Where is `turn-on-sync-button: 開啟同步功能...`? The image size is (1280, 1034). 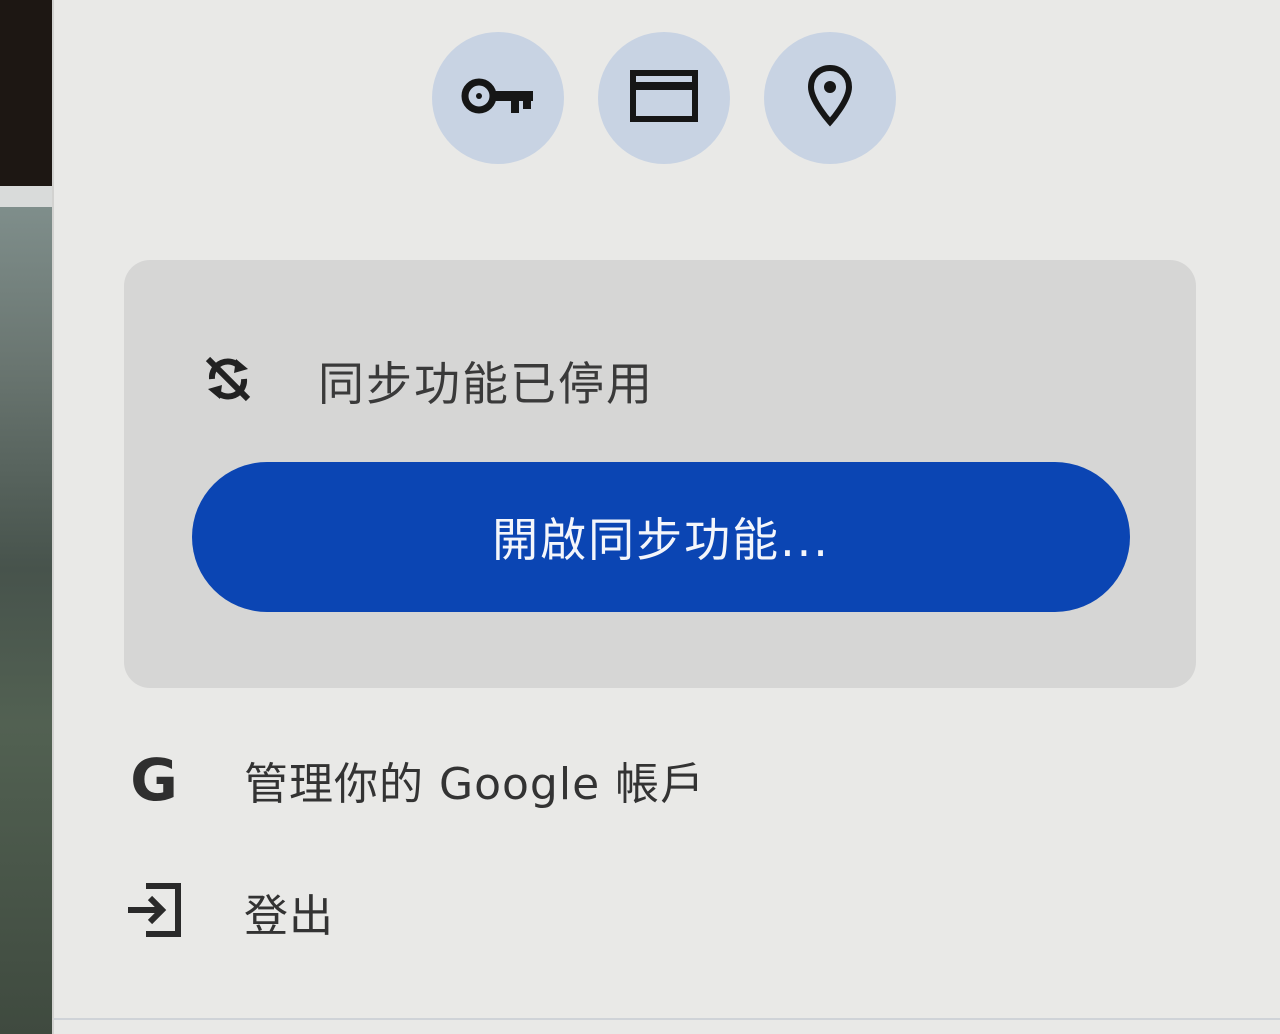 turn-on-sync-button: 開啟同步功能... is located at coordinates (661, 537).